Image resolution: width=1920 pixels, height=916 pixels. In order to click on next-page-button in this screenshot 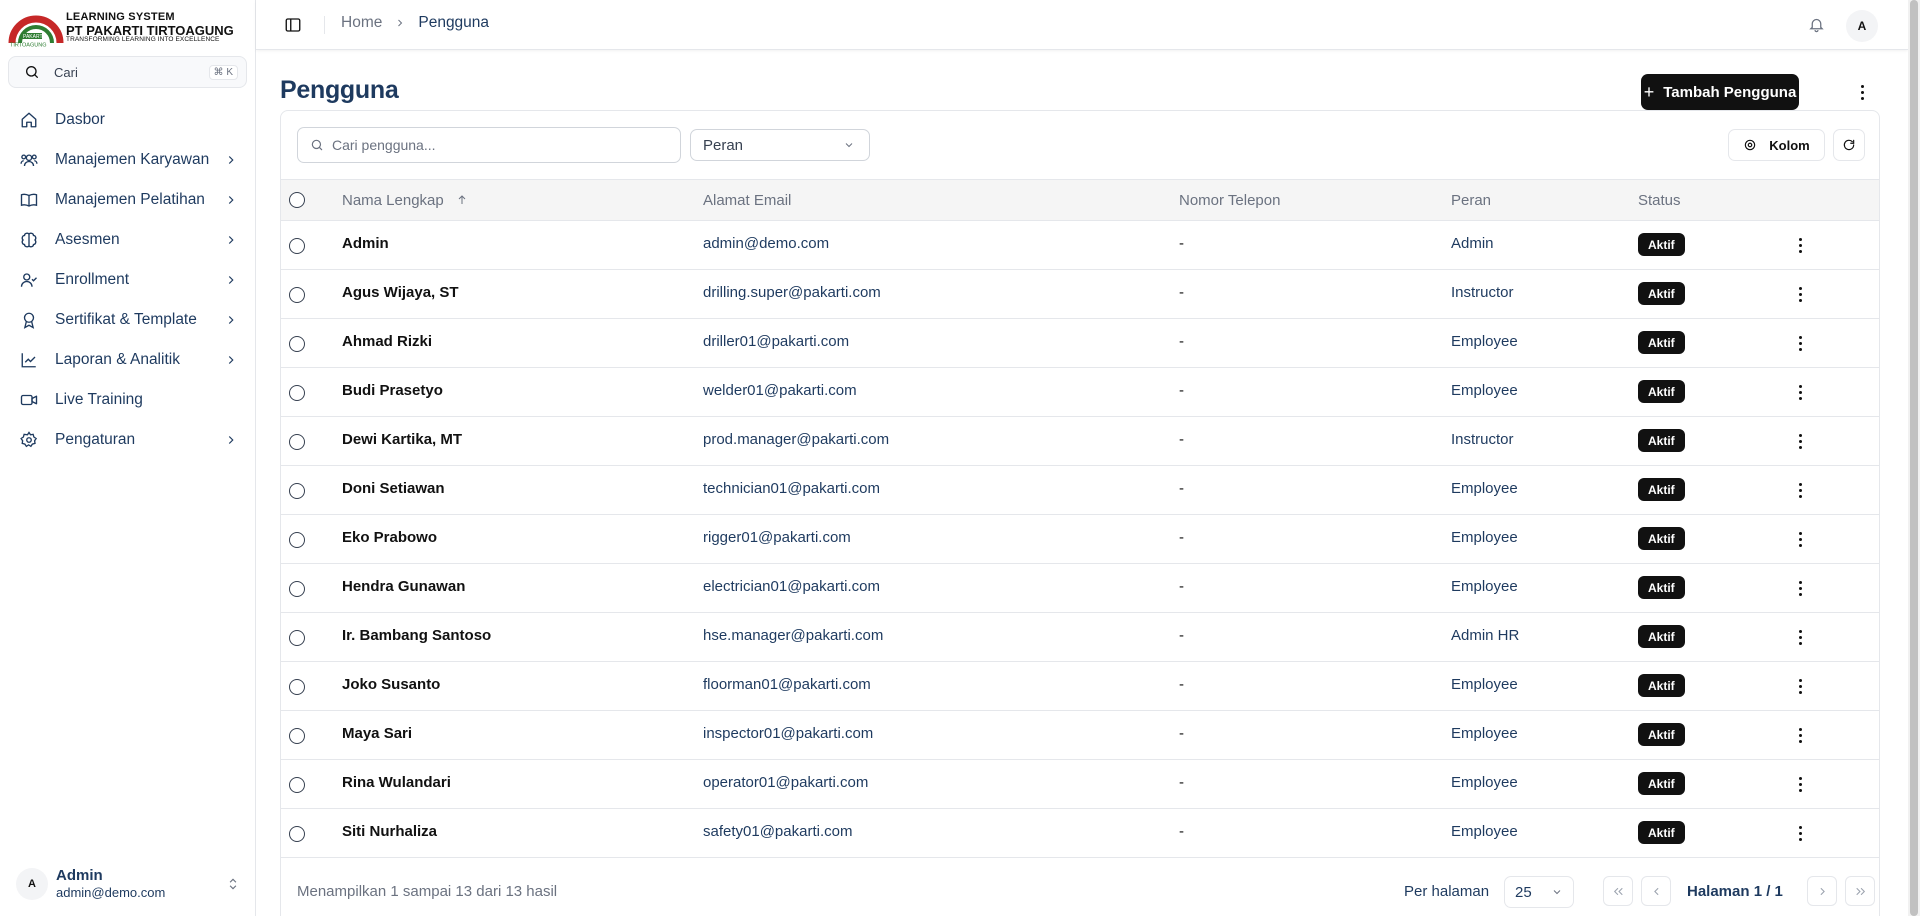, I will do `click(1822, 891)`.